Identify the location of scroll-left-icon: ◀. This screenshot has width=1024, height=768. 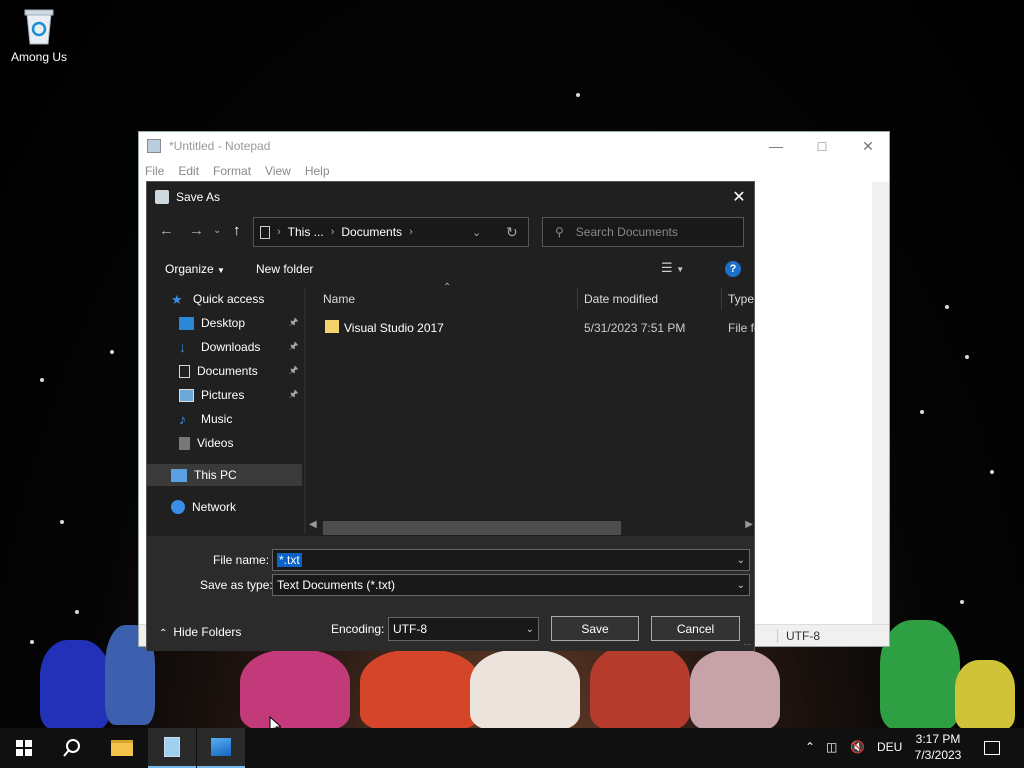
(313, 524).